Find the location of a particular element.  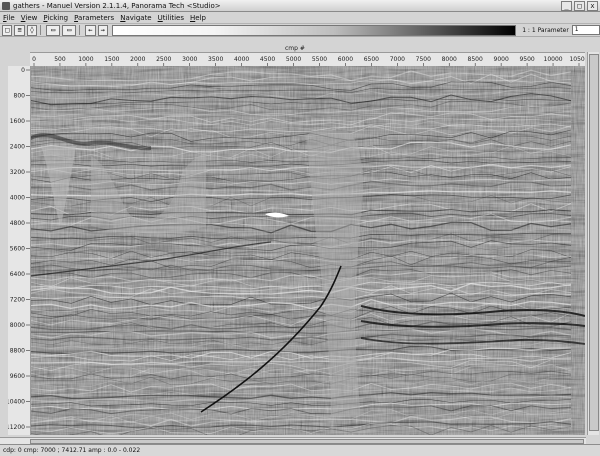

ruler-tick-label: 3200 is located at coordinates (17, 172).